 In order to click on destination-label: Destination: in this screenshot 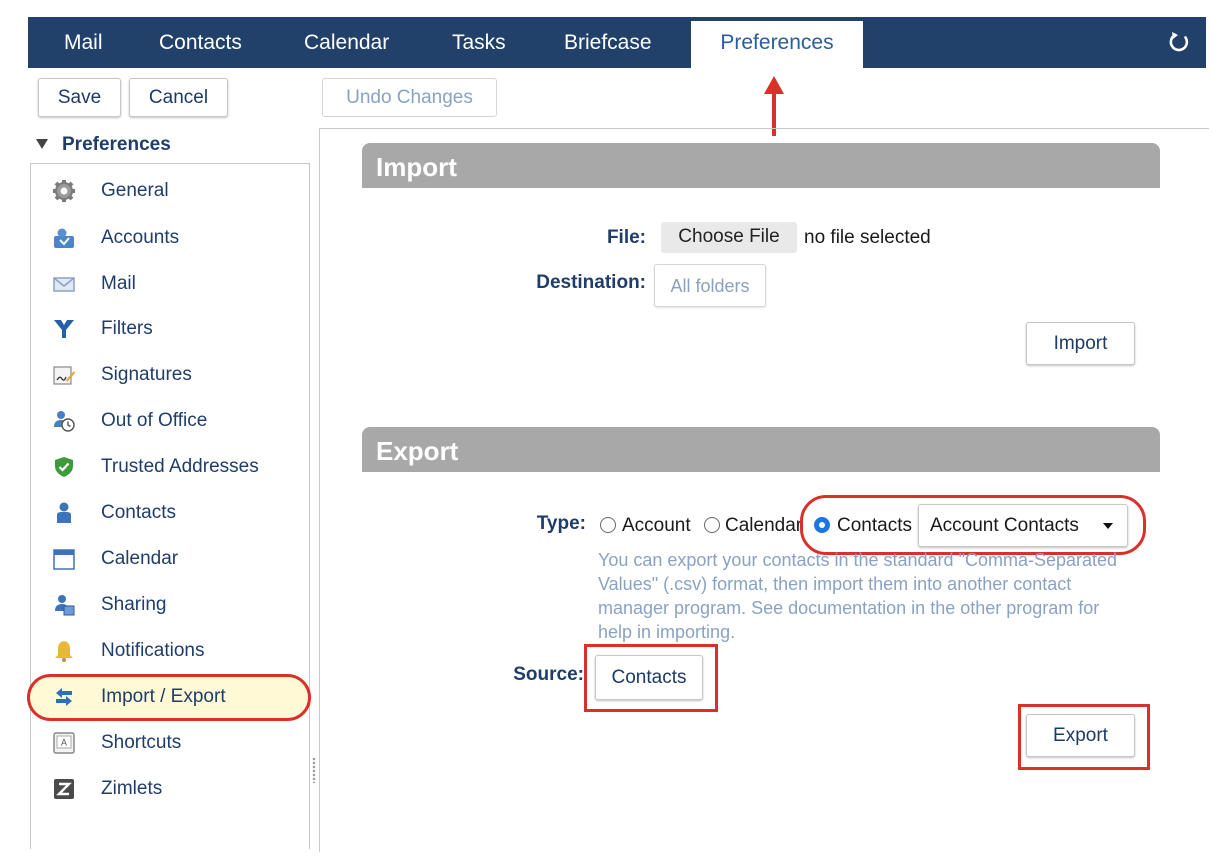, I will do `click(591, 282)`.